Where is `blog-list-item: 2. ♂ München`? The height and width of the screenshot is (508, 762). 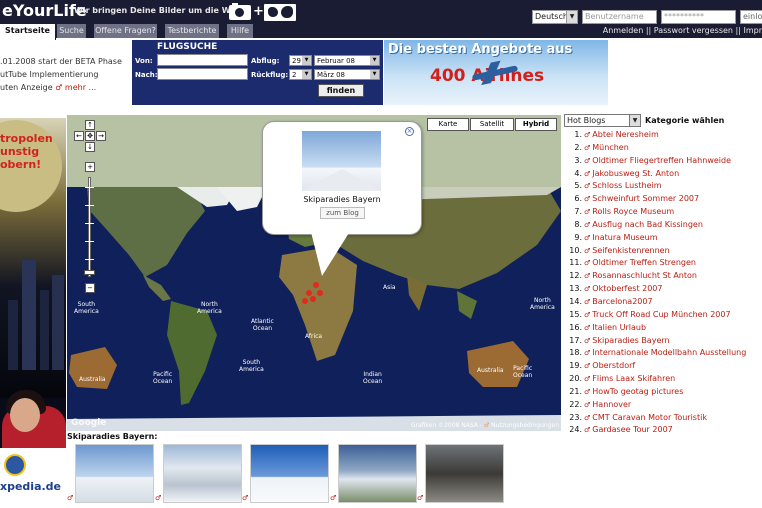
blog-list-item: 2. ♂ München is located at coordinates (663, 148).